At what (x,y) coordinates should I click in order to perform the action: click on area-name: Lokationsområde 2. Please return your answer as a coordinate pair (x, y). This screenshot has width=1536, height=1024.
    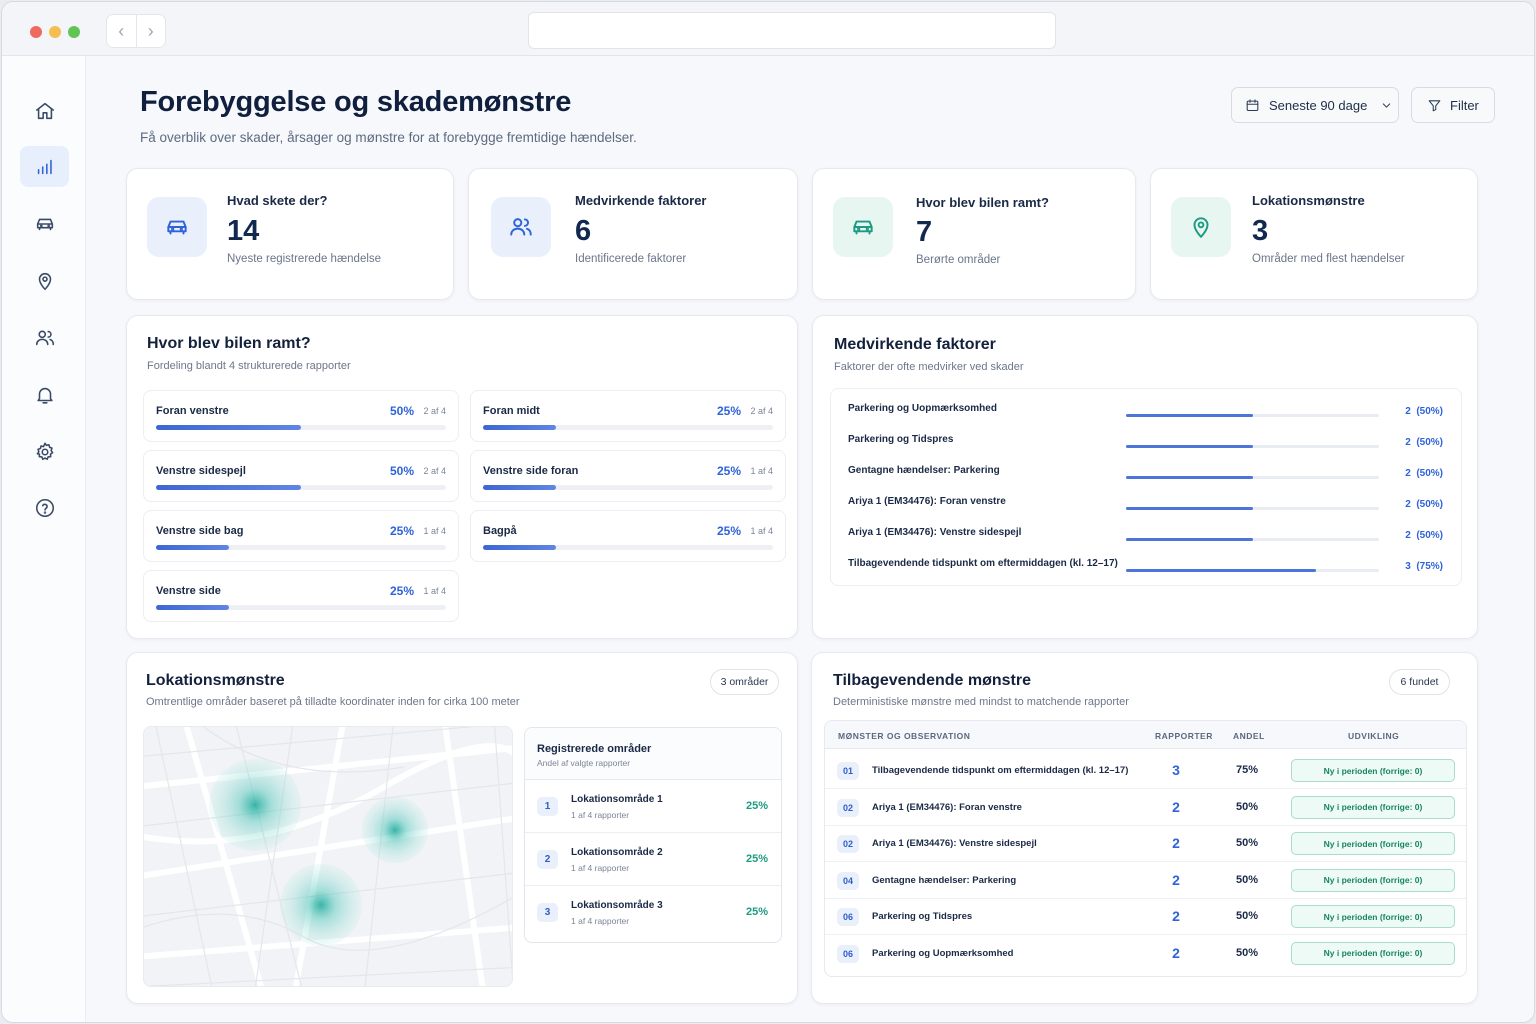
    Looking at the image, I should click on (617, 852).